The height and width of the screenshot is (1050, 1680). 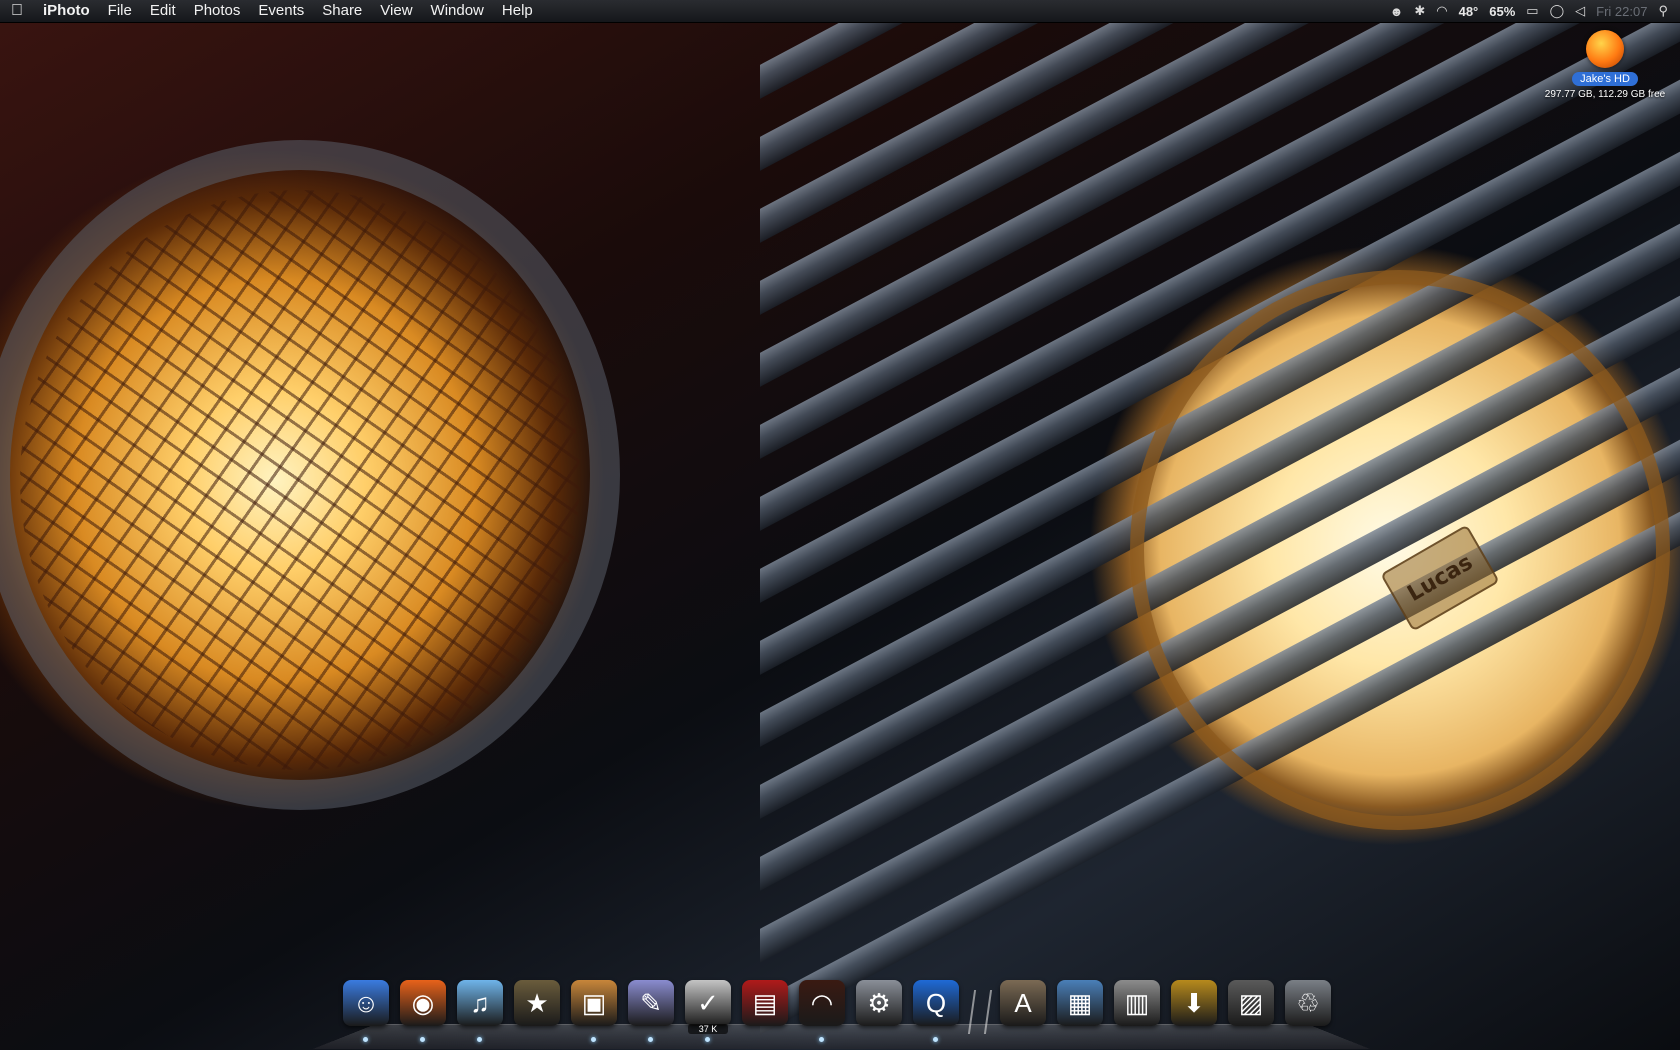 I want to click on chat-icon: ◯, so click(x=1557, y=11).